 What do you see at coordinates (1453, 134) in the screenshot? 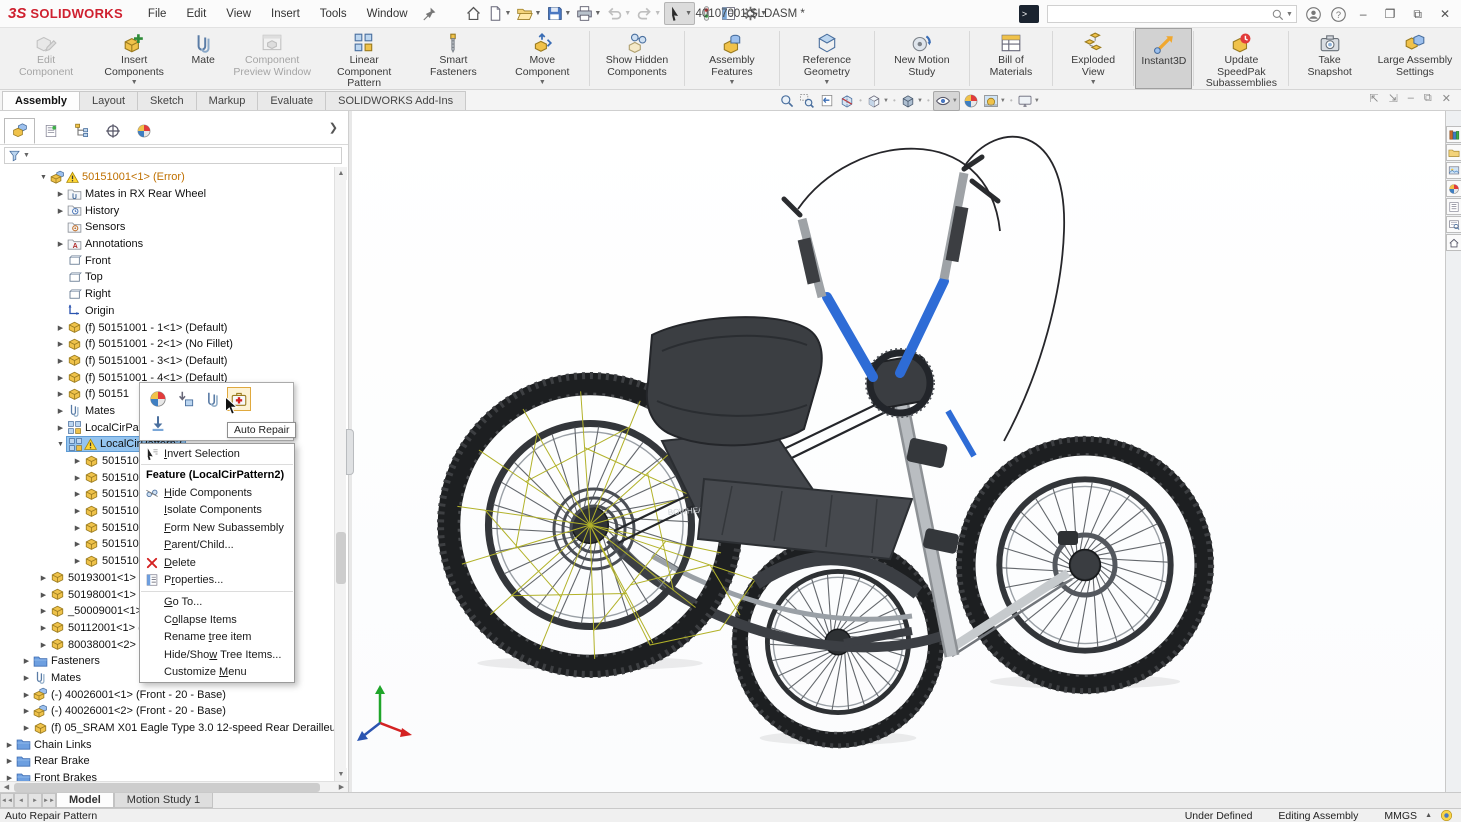
I see `design-library-tab` at bounding box center [1453, 134].